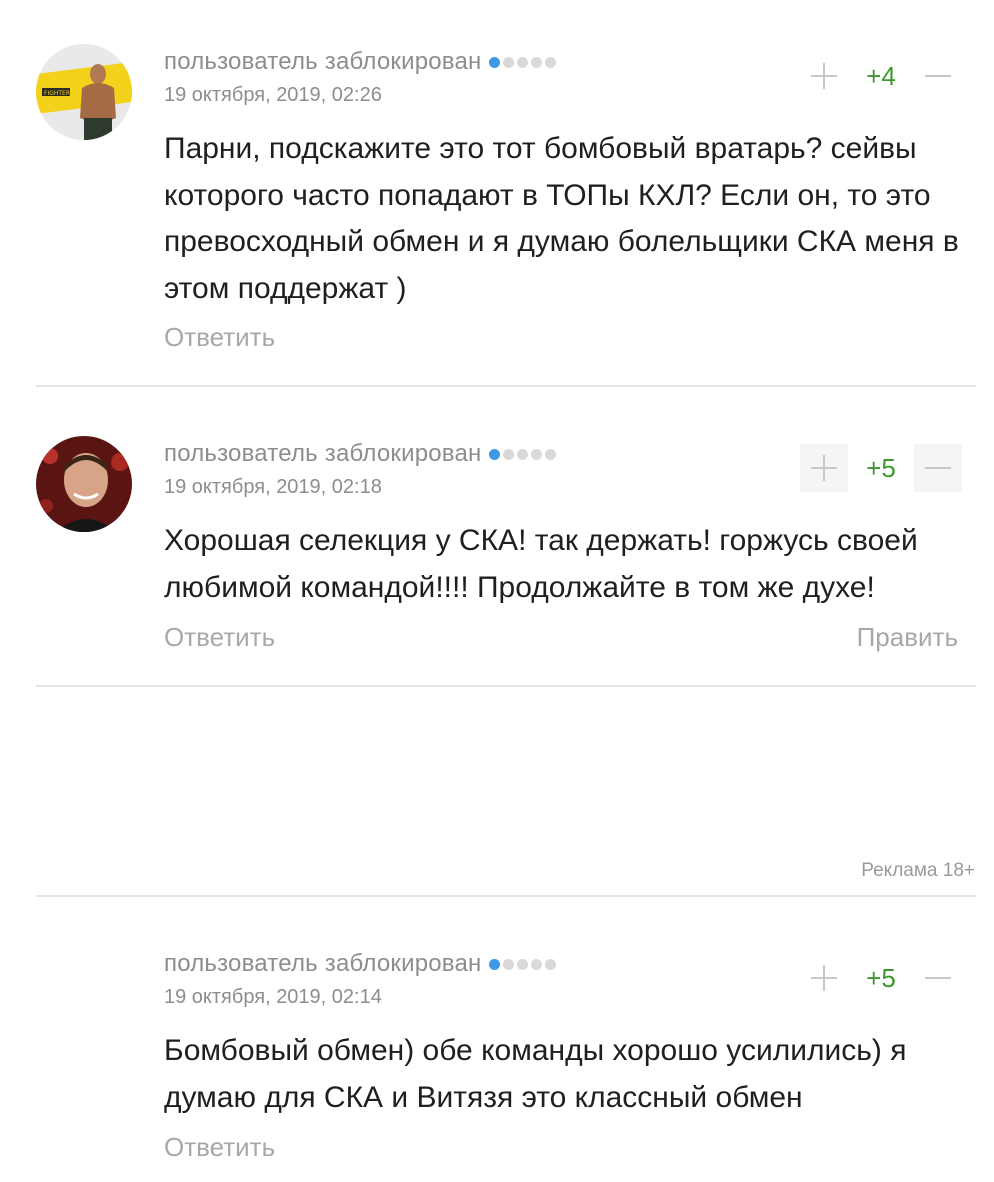  I want to click on ad-label: Реклама 18+, so click(918, 871).